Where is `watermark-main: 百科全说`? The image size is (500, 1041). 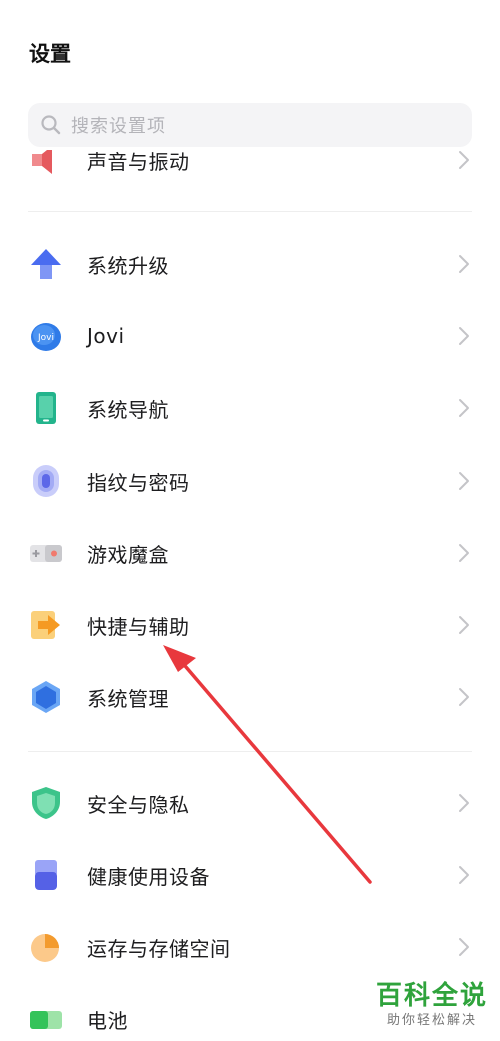
watermark-main: 百科全说 is located at coordinates (431, 996).